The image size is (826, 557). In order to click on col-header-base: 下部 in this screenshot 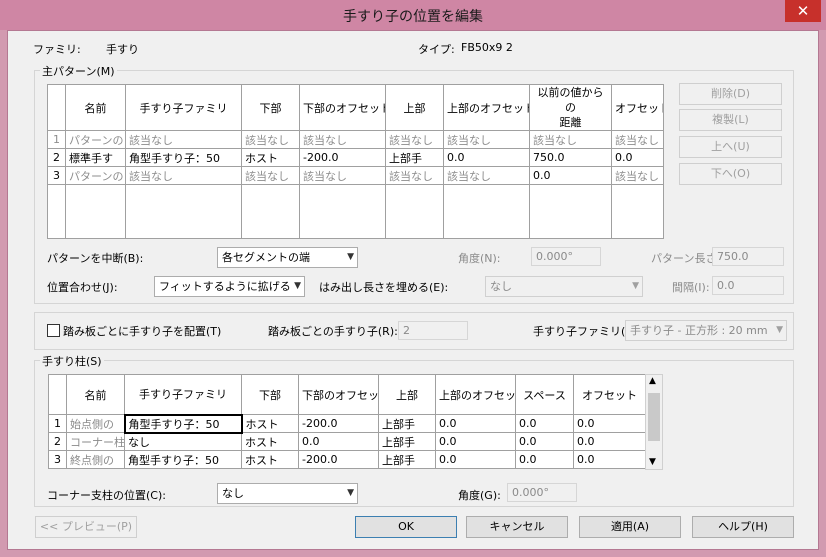, I will do `click(270, 107)`.